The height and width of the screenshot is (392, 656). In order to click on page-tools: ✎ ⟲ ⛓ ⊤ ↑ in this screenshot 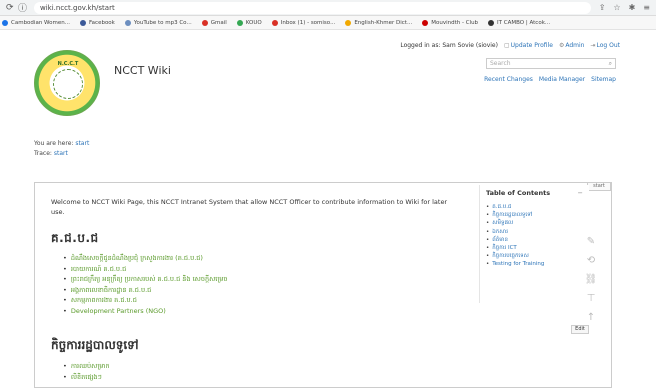, I will do `click(591, 280)`.